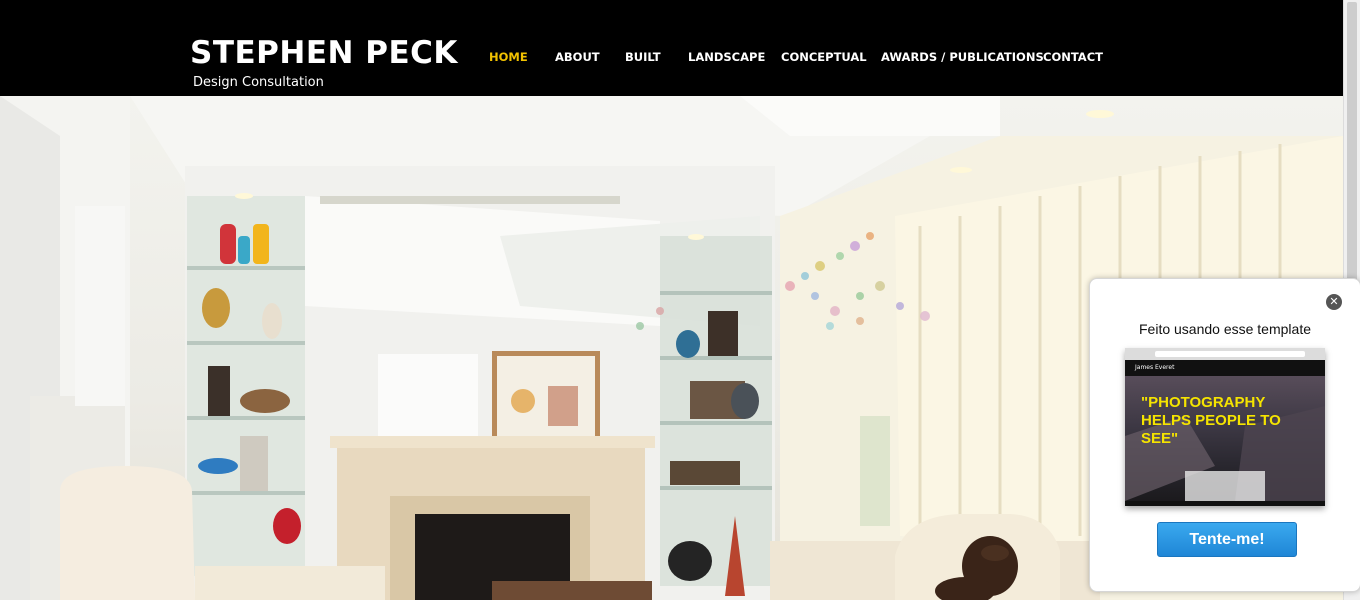 This screenshot has width=1360, height=600. Describe the element at coordinates (726, 57) in the screenshot. I see `nav-landscape: LANDSCAPE` at that location.